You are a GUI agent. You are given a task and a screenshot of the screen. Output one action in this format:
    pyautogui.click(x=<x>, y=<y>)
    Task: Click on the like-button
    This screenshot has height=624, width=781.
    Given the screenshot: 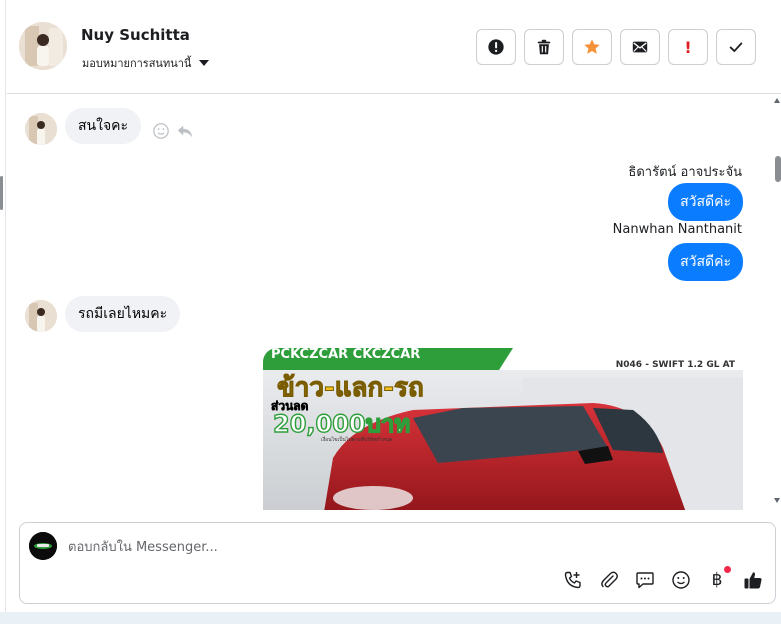 What is the action you would take?
    pyautogui.click(x=753, y=580)
    